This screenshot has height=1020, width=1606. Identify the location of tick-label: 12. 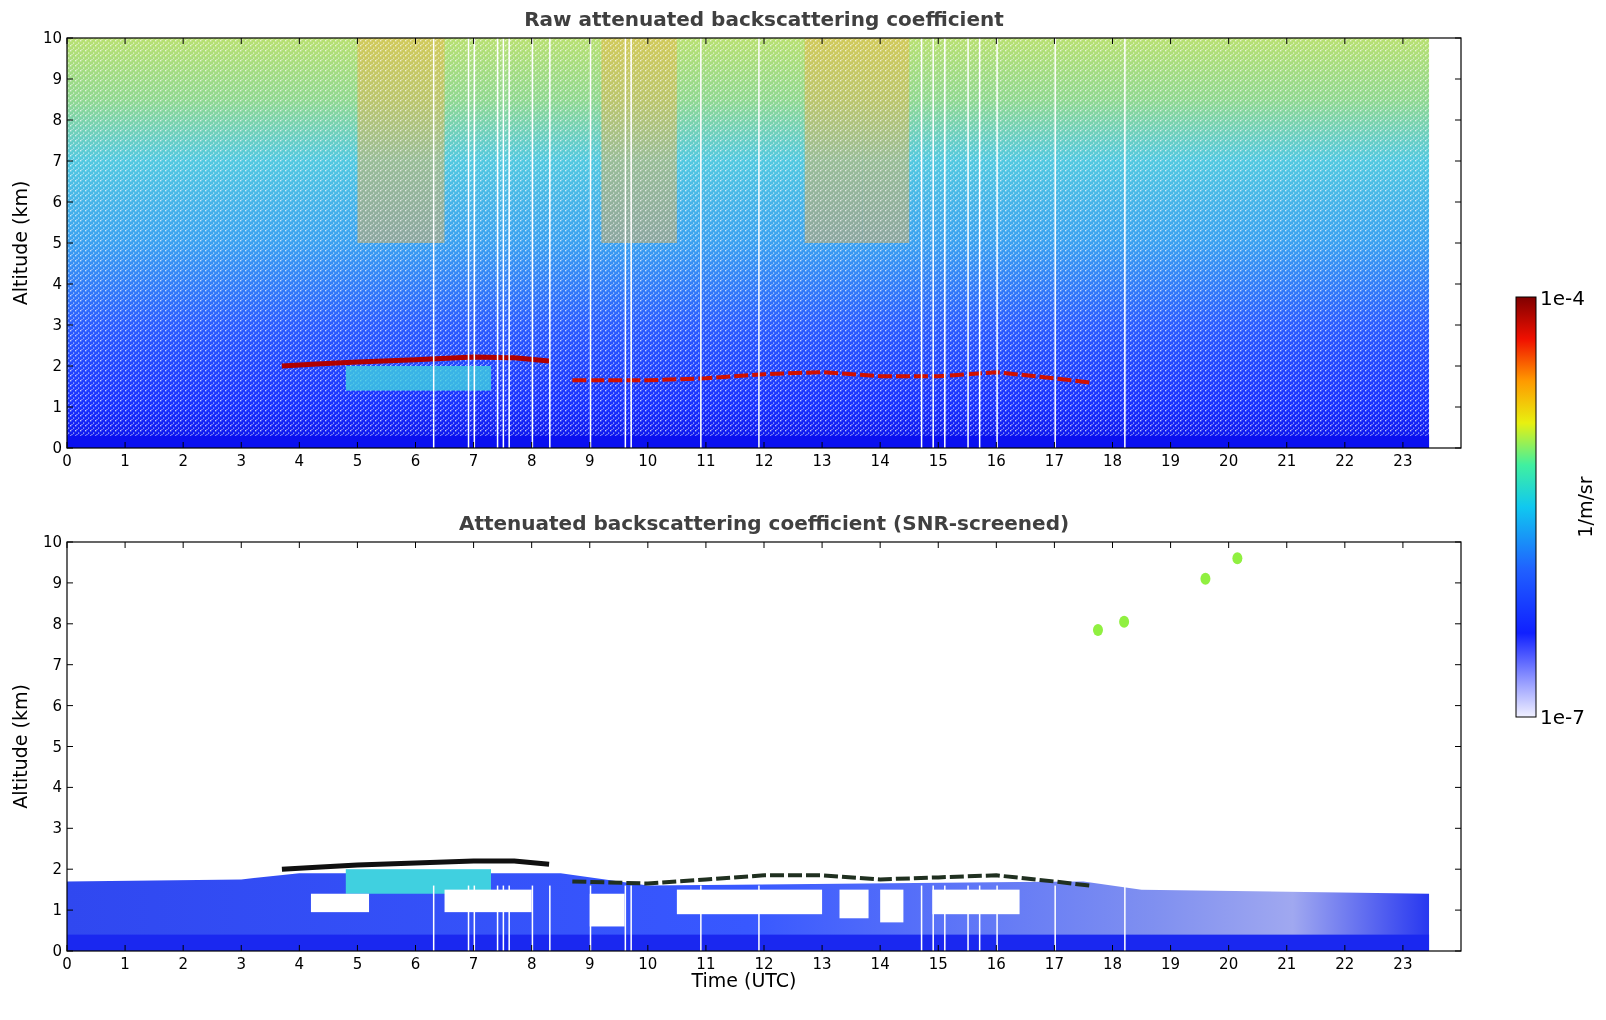
(764, 461).